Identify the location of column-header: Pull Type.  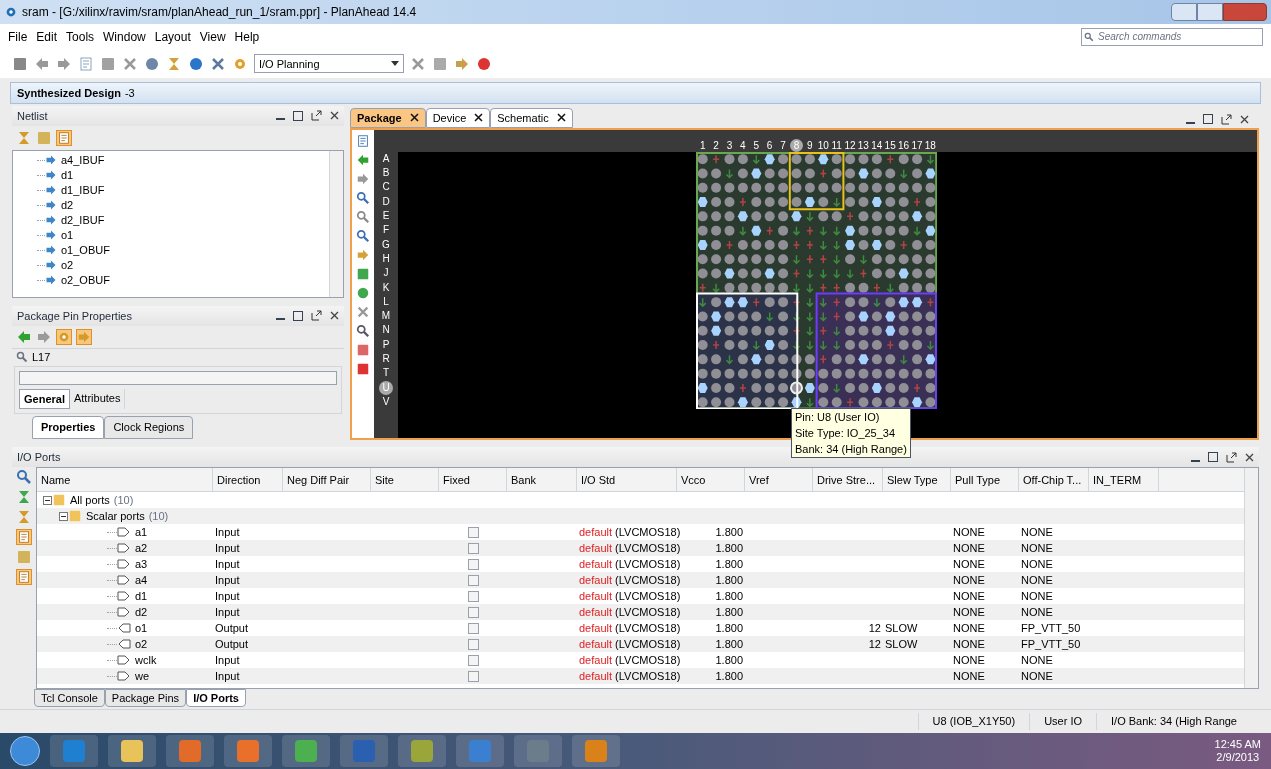
(985, 480).